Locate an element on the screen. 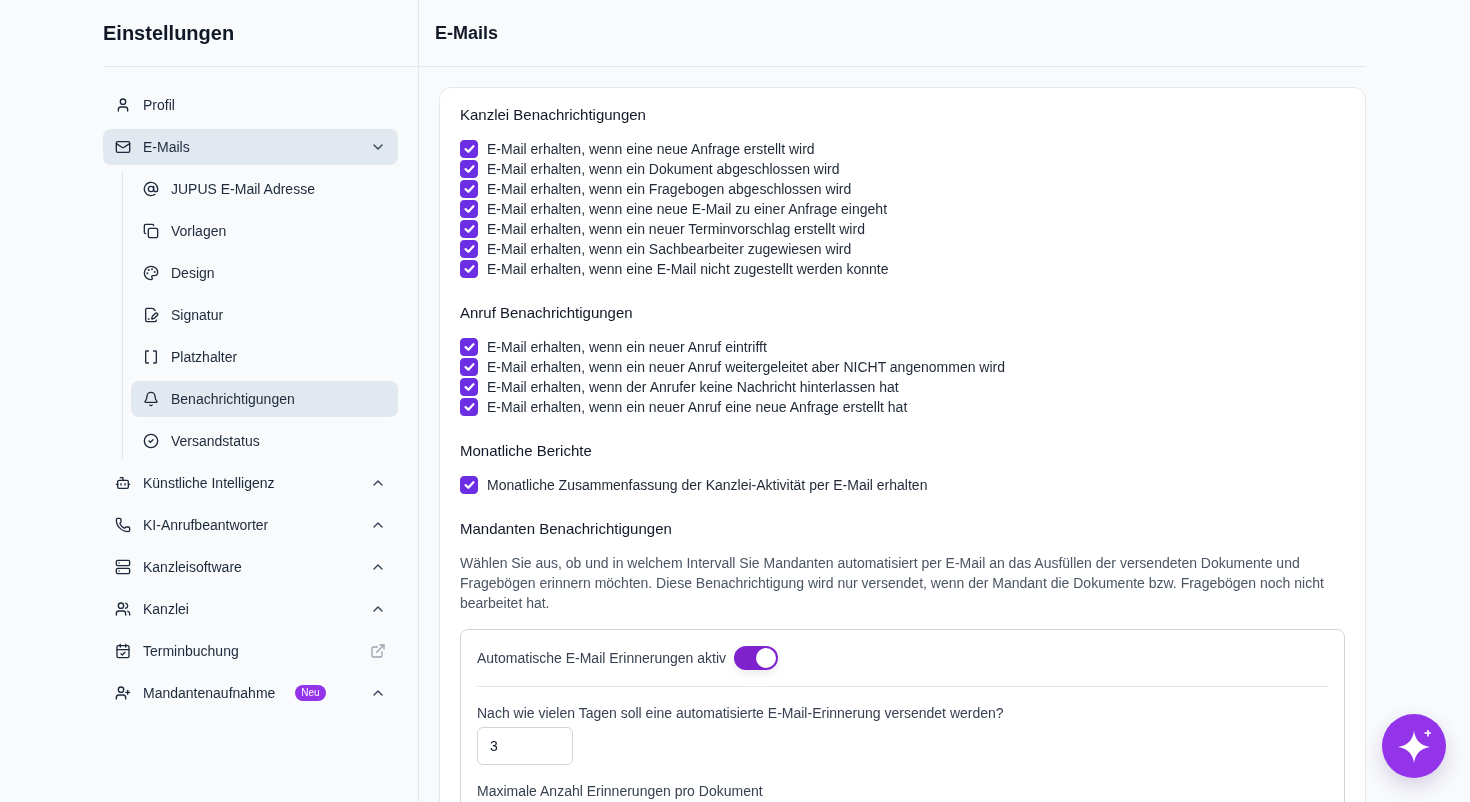  option-label: E-Mail erhalten, wenn ein neuer Terminvorschlag erstellt wird is located at coordinates (676, 229).